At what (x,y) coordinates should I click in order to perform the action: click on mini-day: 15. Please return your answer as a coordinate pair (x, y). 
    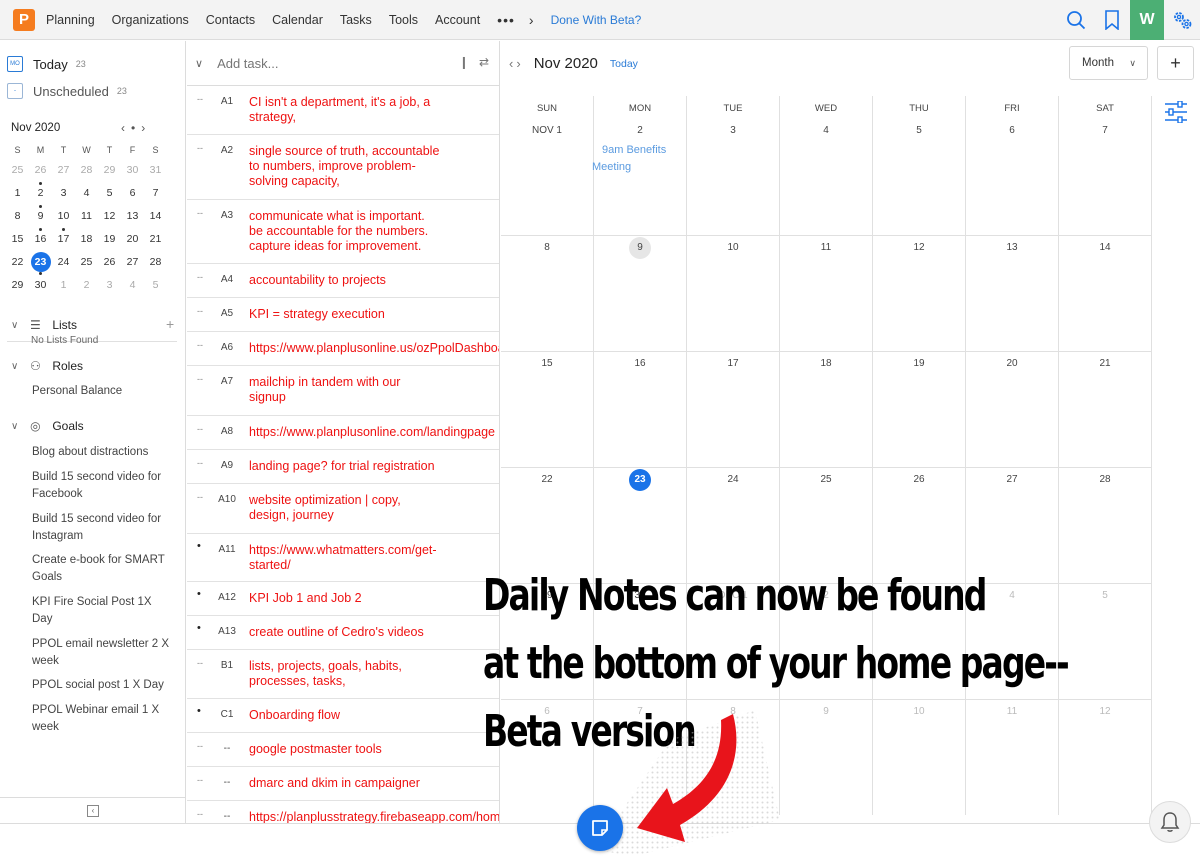
    Looking at the image, I should click on (17, 239).